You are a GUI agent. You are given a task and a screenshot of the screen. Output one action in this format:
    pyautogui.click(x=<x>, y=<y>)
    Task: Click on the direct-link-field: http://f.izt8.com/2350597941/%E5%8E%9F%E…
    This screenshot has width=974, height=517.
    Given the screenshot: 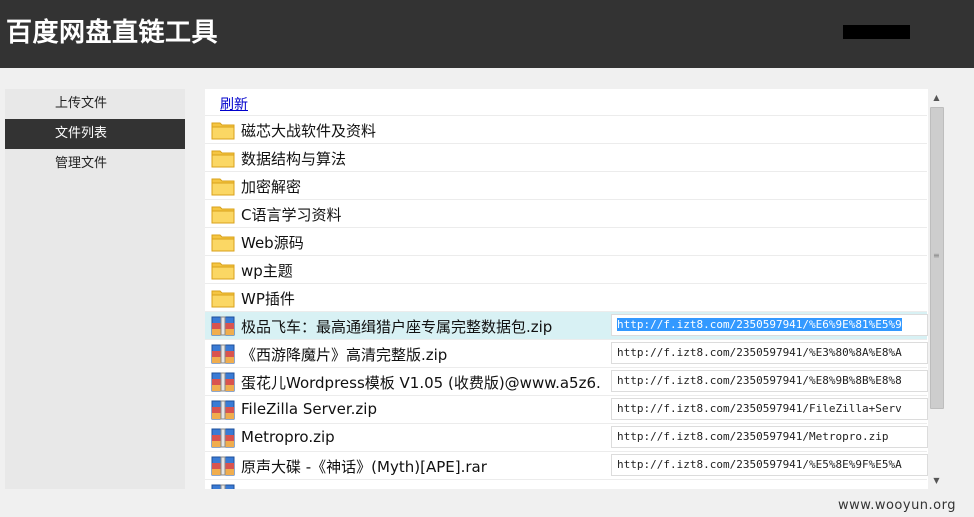 What is the action you would take?
    pyautogui.click(x=769, y=465)
    